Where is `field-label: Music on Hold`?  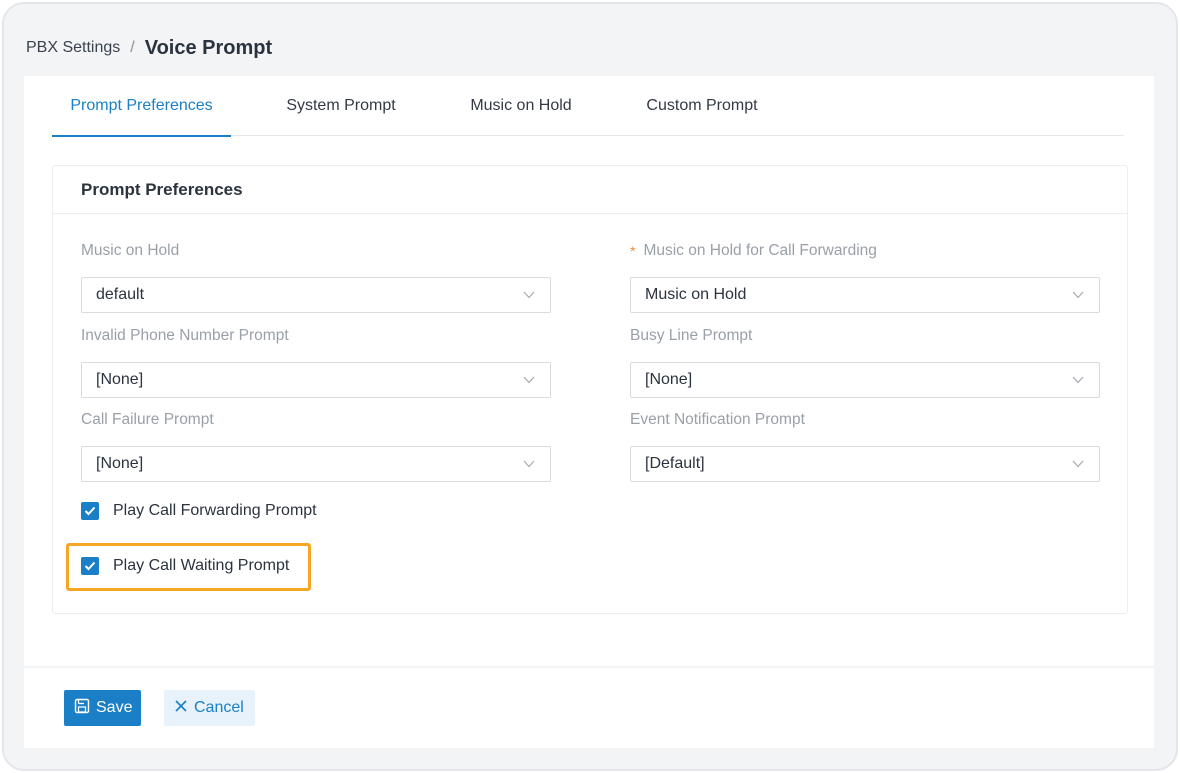
field-label: Music on Hold is located at coordinates (130, 250).